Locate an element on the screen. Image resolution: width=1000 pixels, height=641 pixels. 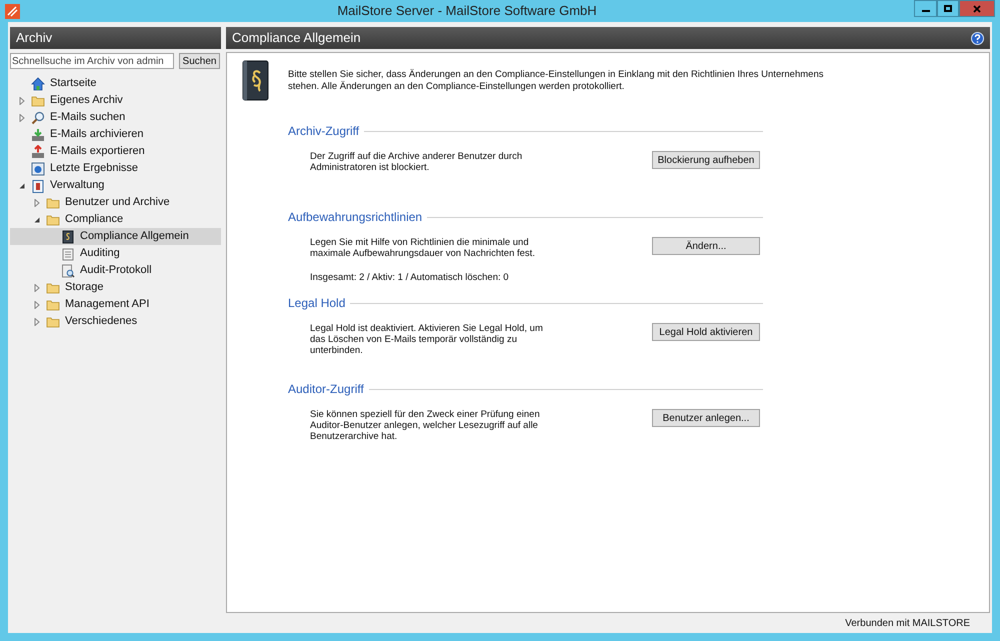
close-button is located at coordinates (977, 8).